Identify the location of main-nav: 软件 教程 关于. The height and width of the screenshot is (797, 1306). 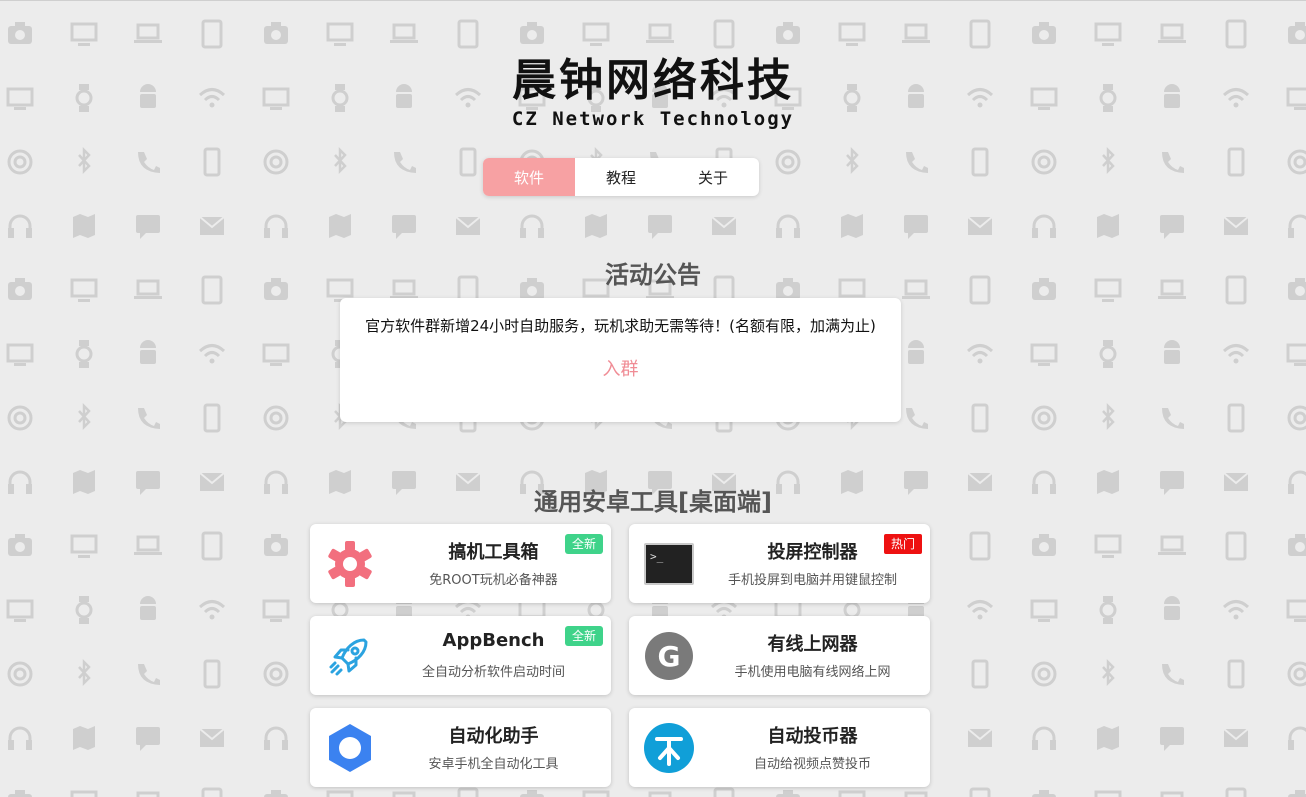
(621, 177).